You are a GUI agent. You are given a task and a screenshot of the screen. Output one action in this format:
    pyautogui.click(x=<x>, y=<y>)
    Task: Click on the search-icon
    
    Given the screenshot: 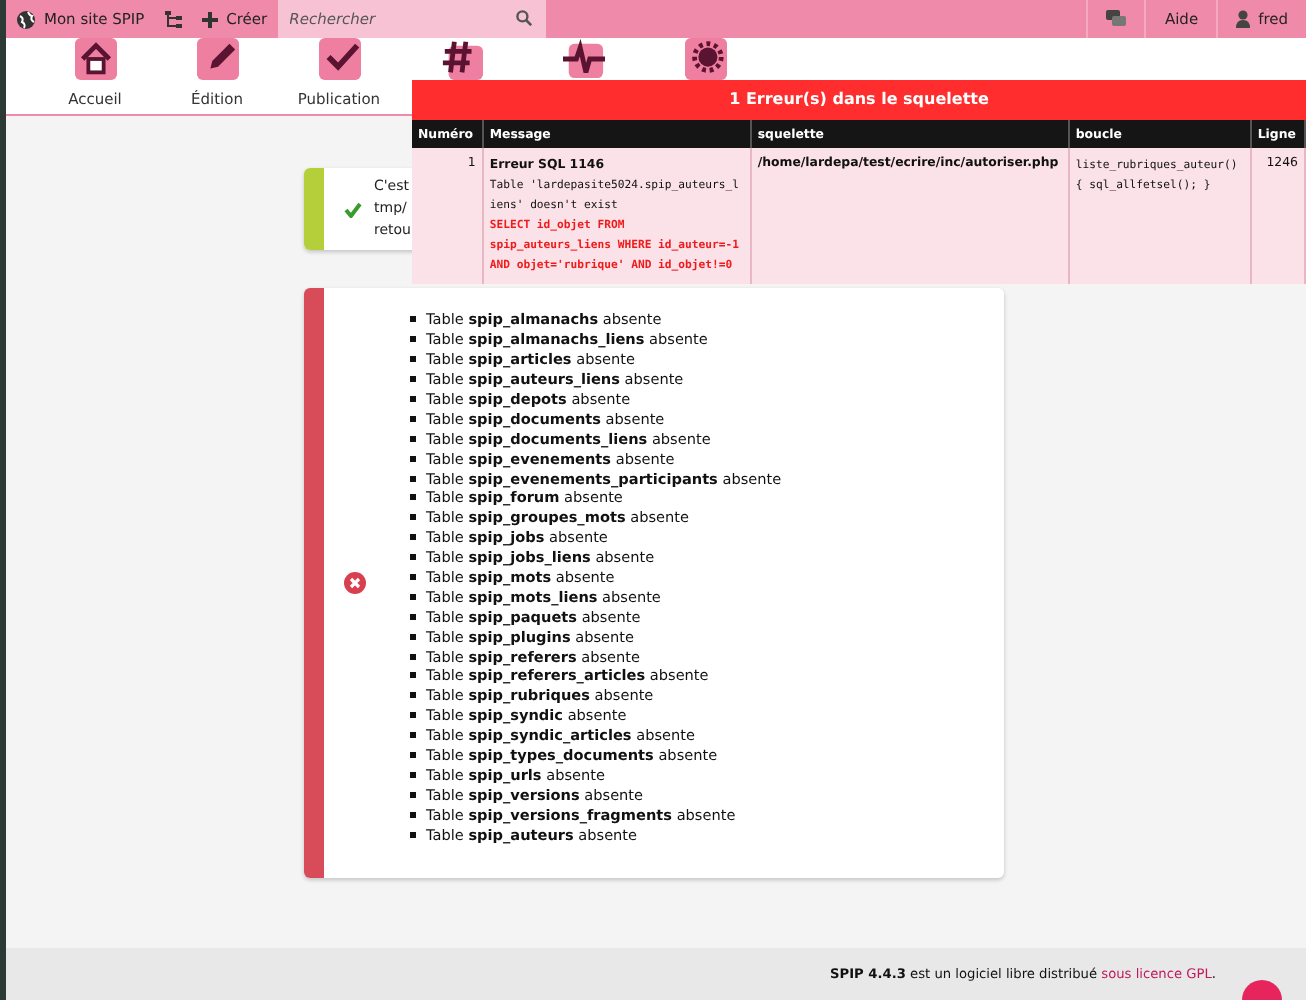 What is the action you would take?
    pyautogui.click(x=523, y=18)
    